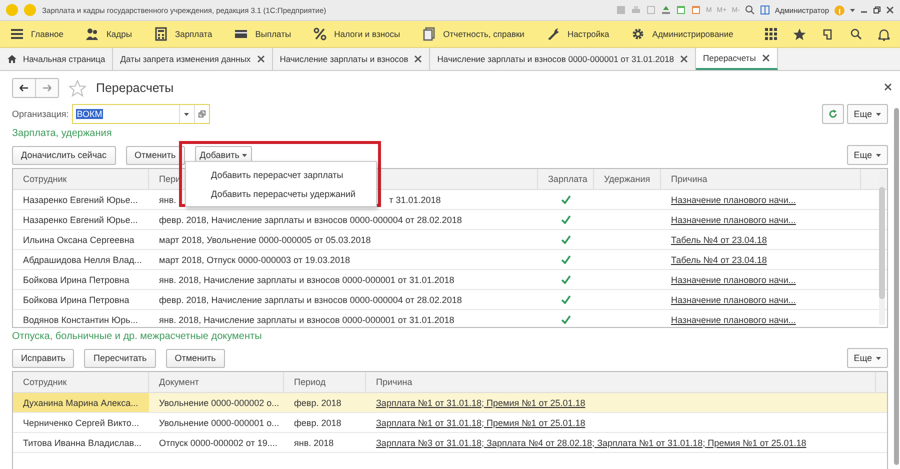 Image resolution: width=900 pixels, height=469 pixels. Describe the element at coordinates (749, 10) in the screenshot. I see `zoom-icon` at that location.